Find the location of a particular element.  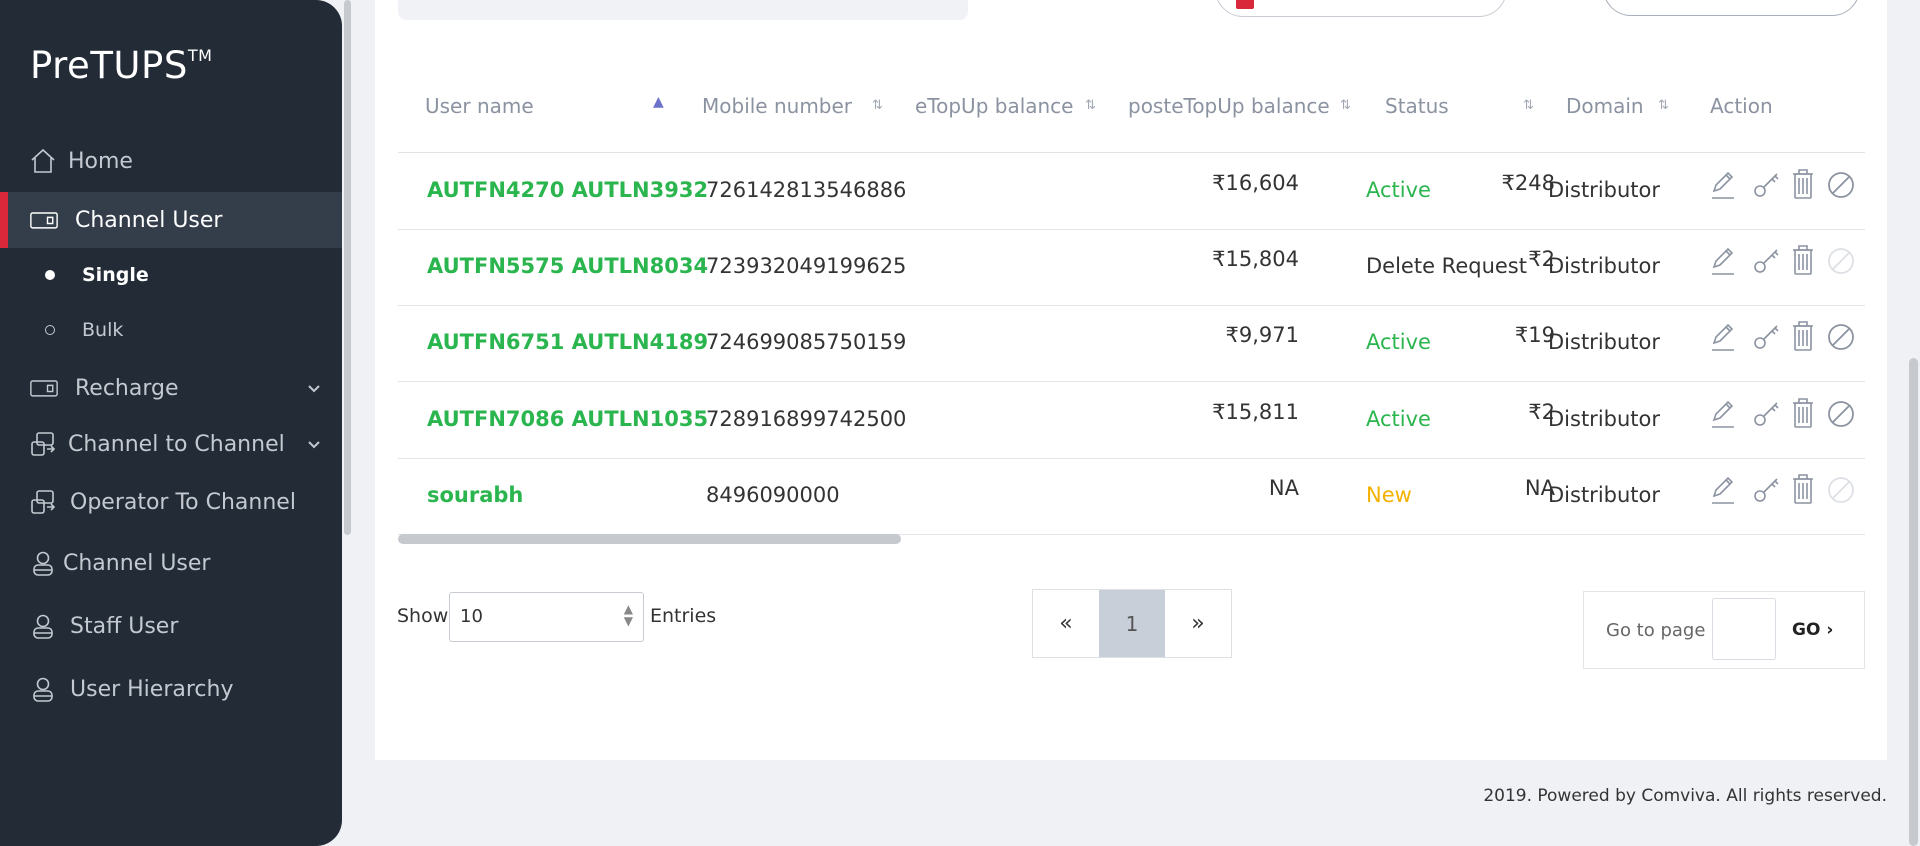

user-name-link: AUTFN4270 AUTLN3932 is located at coordinates (567, 190).